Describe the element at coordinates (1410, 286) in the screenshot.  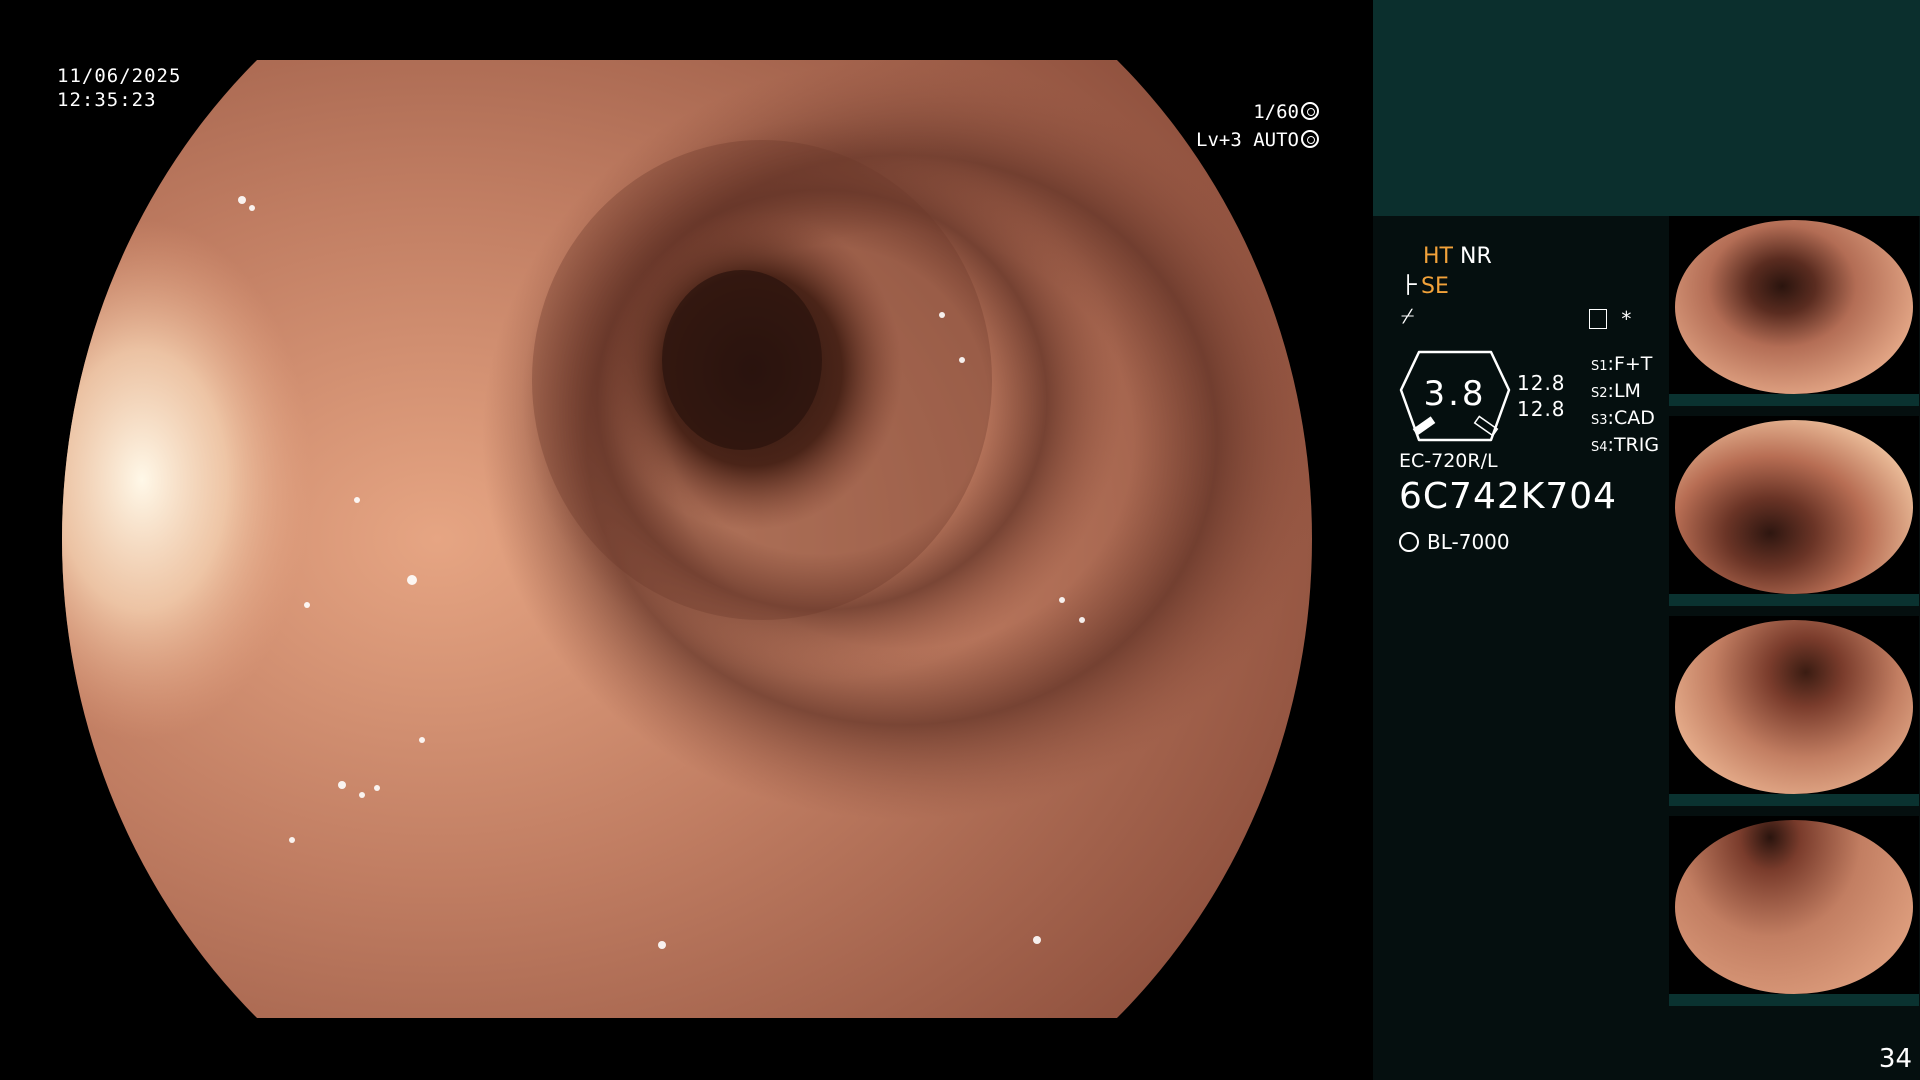
I see `structure-enhance-icon: ⺊` at that location.